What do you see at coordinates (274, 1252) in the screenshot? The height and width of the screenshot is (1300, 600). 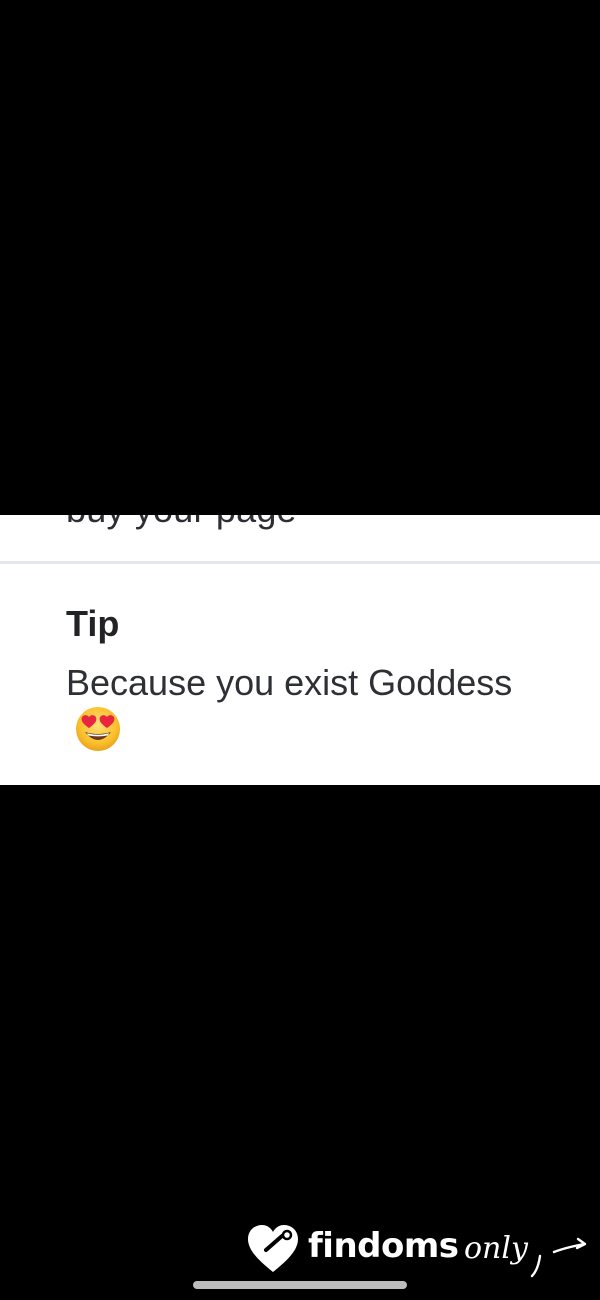 I see `heart-tag-icon` at bounding box center [274, 1252].